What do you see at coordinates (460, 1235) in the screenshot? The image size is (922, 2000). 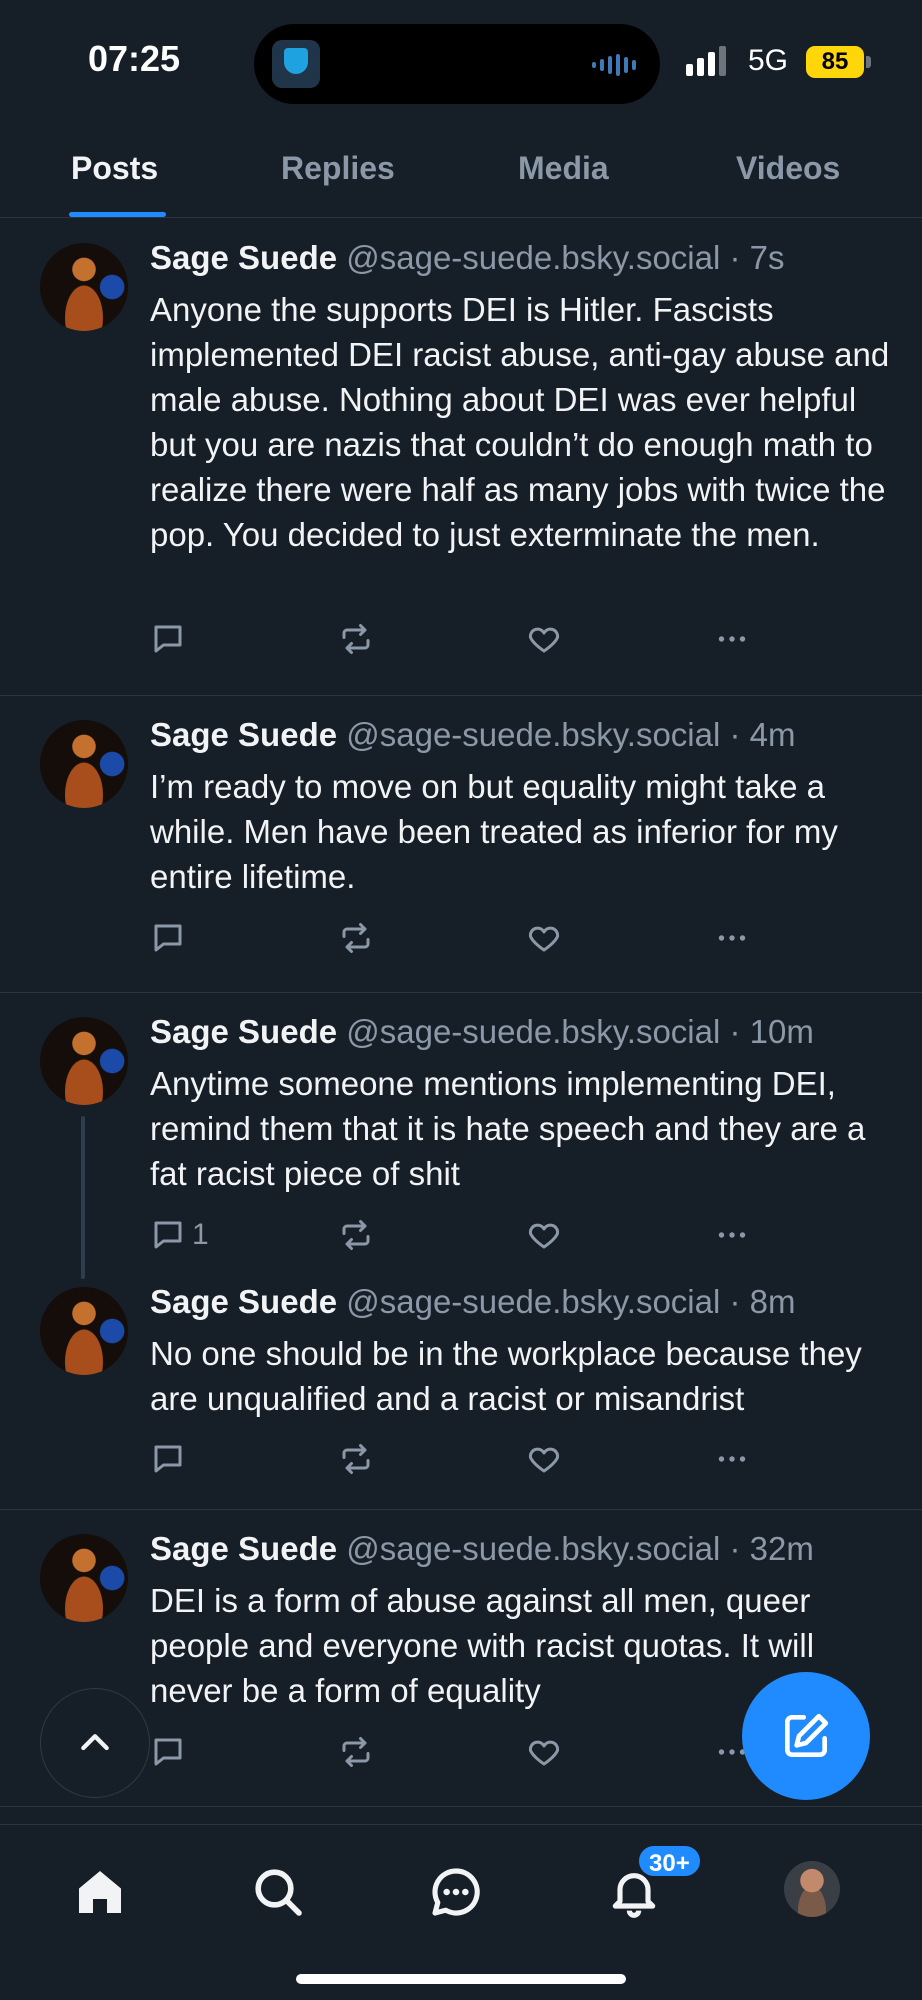 I see `post-actions: 1` at bounding box center [460, 1235].